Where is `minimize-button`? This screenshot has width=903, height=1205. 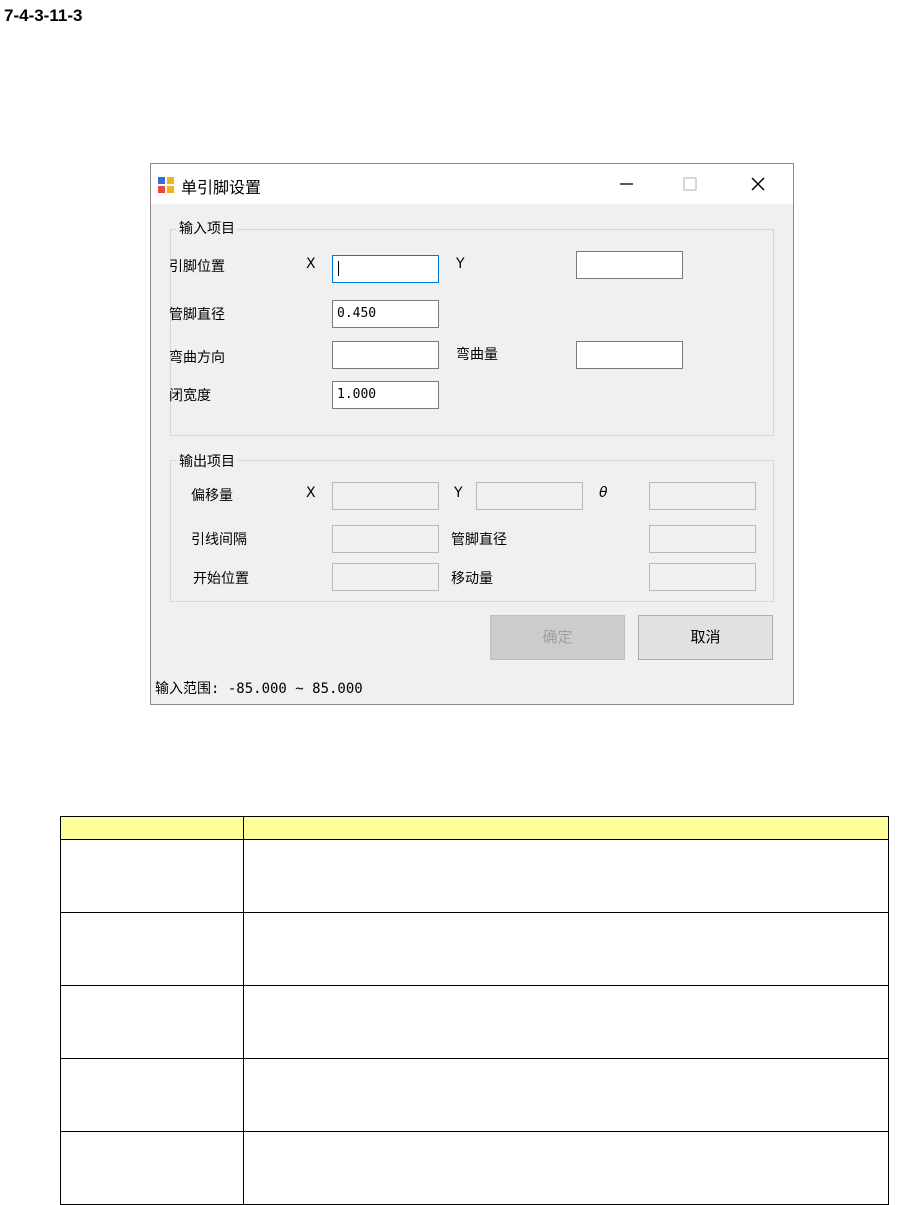
minimize-button is located at coordinates (626, 184).